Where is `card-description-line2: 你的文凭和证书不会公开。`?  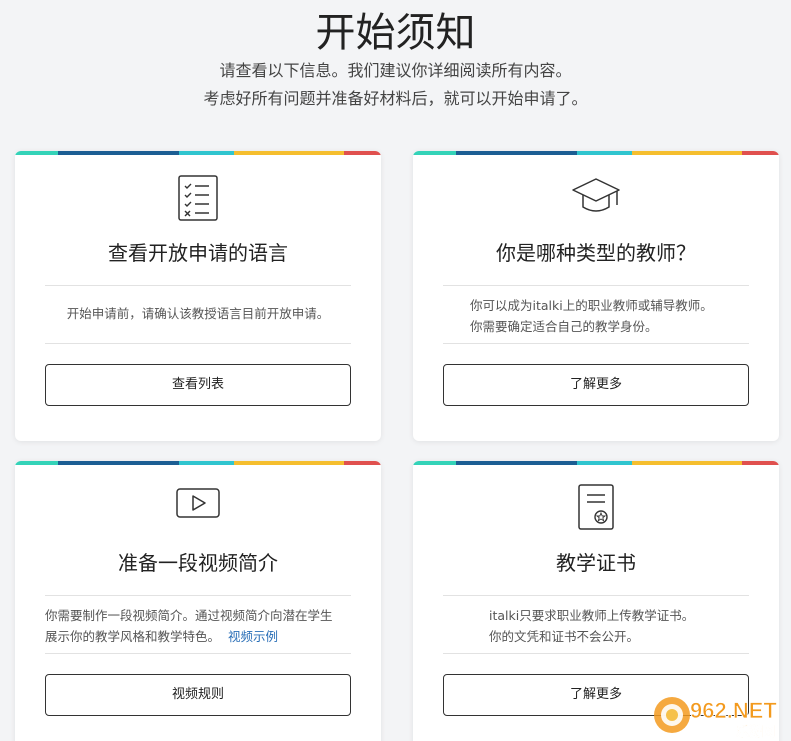
card-description-line2: 你的文凭和证书不会公开。 is located at coordinates (564, 636).